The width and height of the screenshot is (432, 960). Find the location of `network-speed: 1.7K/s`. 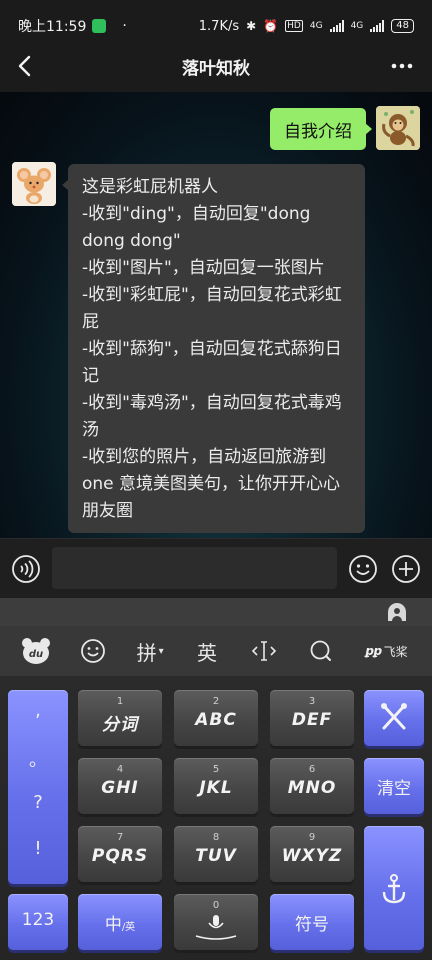

network-speed: 1.7K/s is located at coordinates (219, 26).